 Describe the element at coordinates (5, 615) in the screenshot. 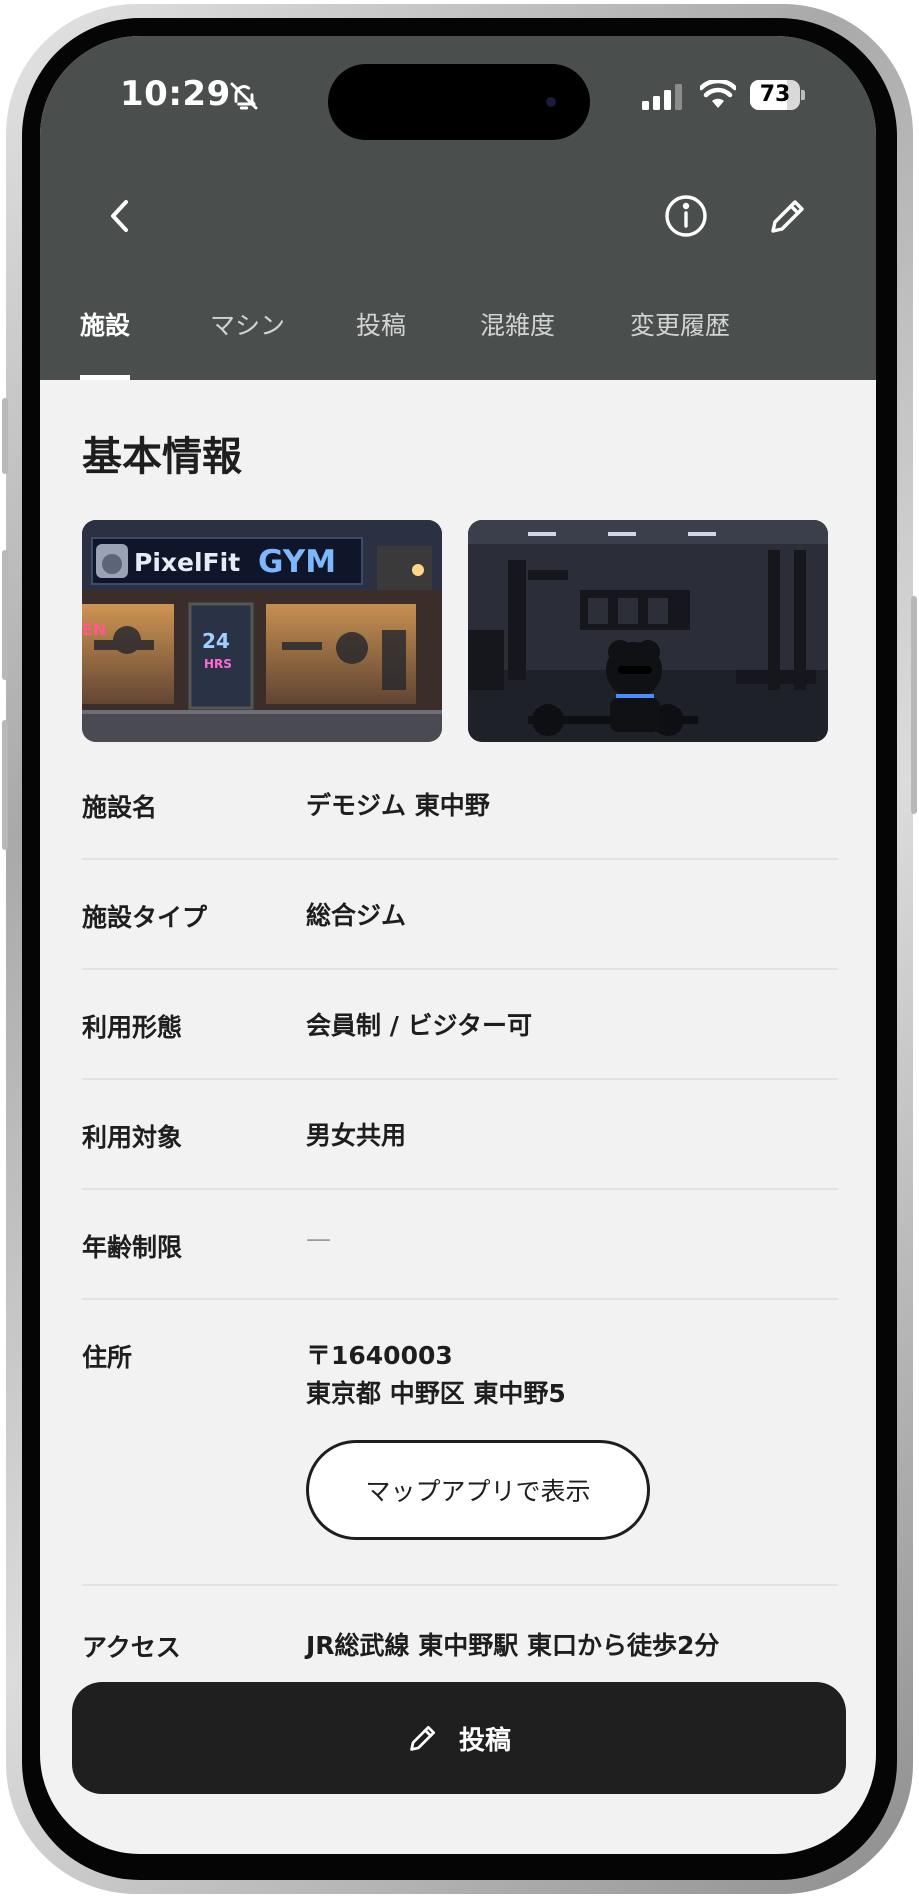

I see `volume-up-button` at that location.